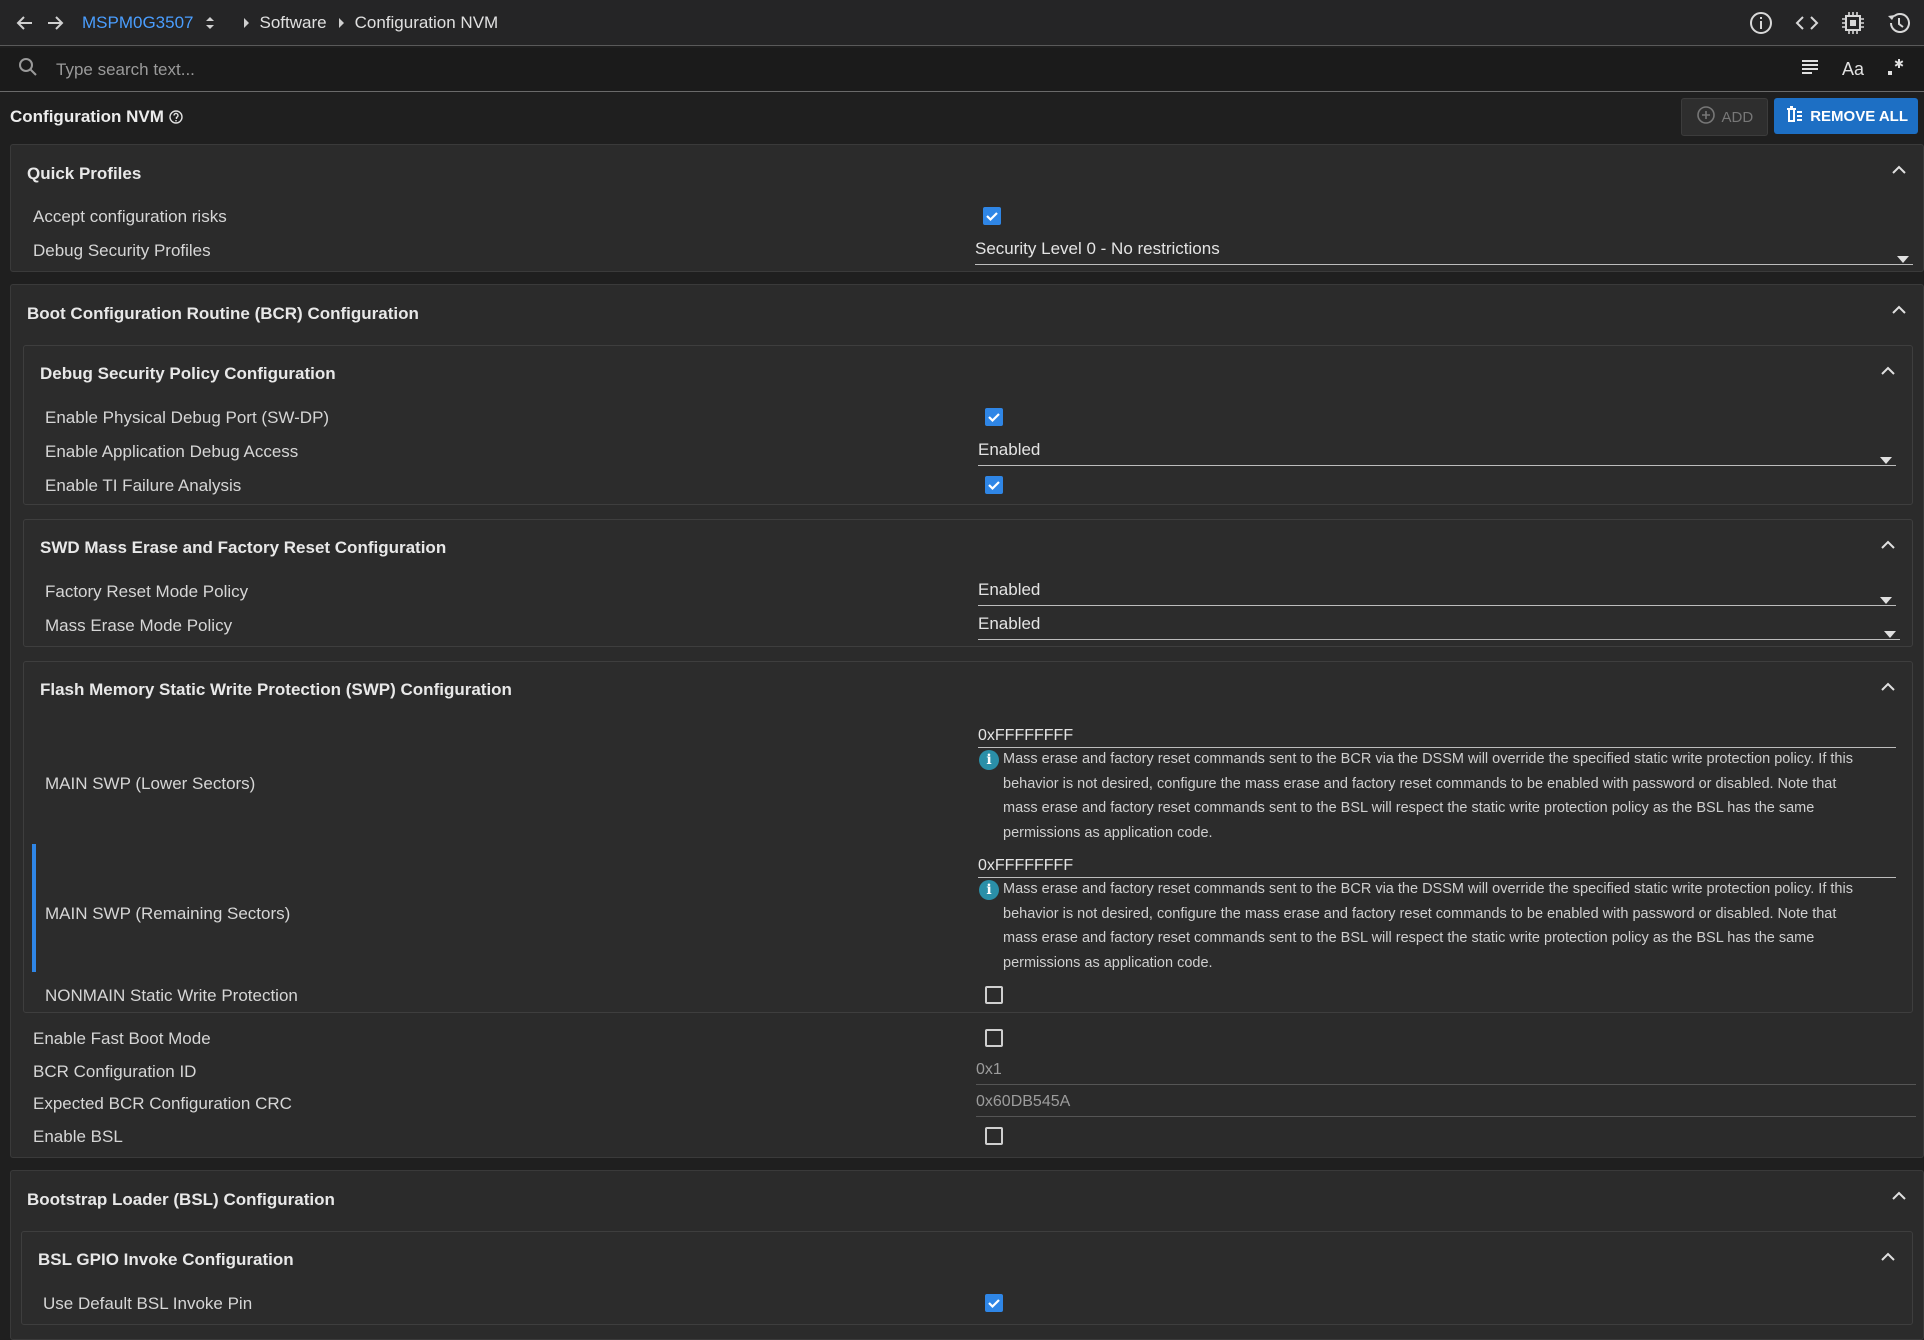 This screenshot has height=1340, width=1924. Describe the element at coordinates (55, 23) in the screenshot. I see `forward-arrow-icon` at that location.